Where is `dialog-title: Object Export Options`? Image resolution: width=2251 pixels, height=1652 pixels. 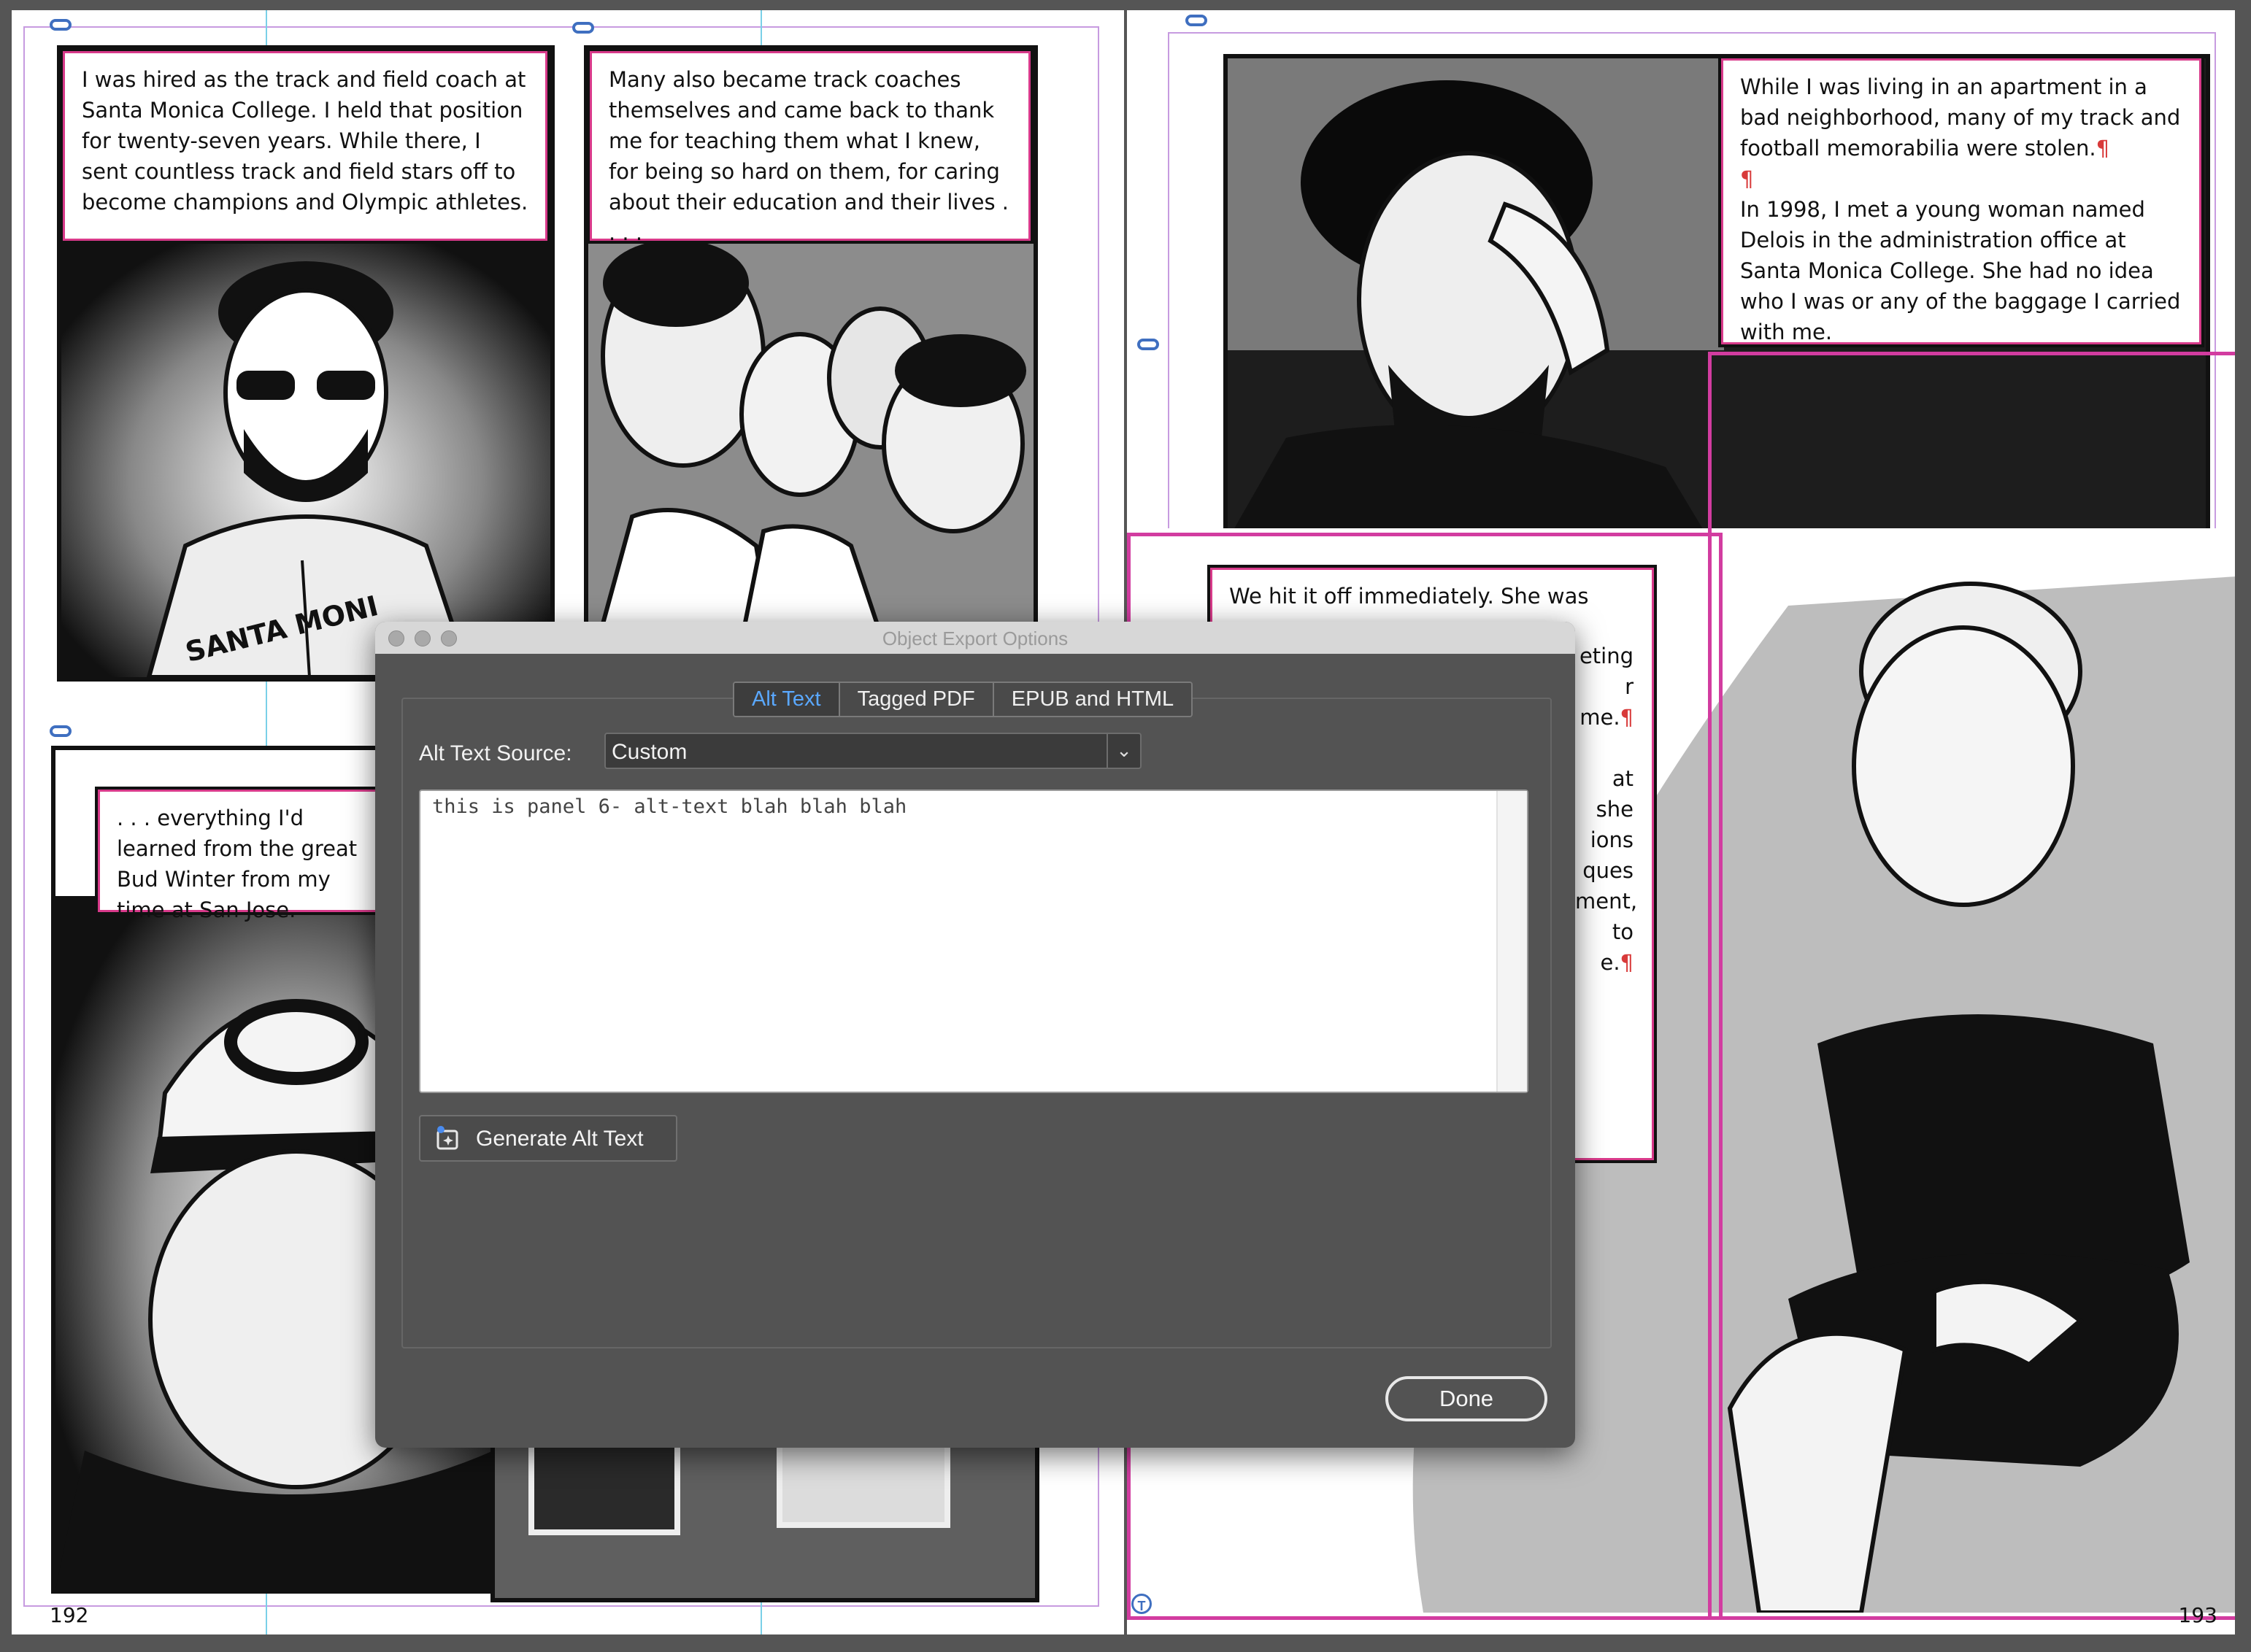
dialog-title: Object Export Options is located at coordinates (975, 638).